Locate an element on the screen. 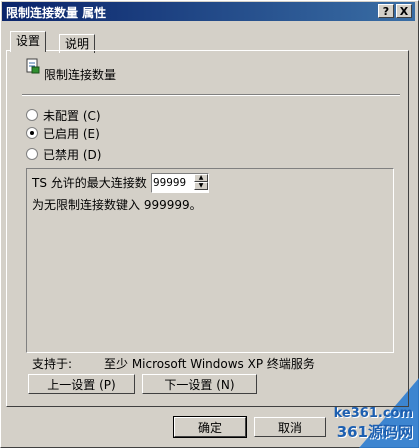 The width and height of the screenshot is (419, 448). ok-button: 确定 is located at coordinates (210, 427).